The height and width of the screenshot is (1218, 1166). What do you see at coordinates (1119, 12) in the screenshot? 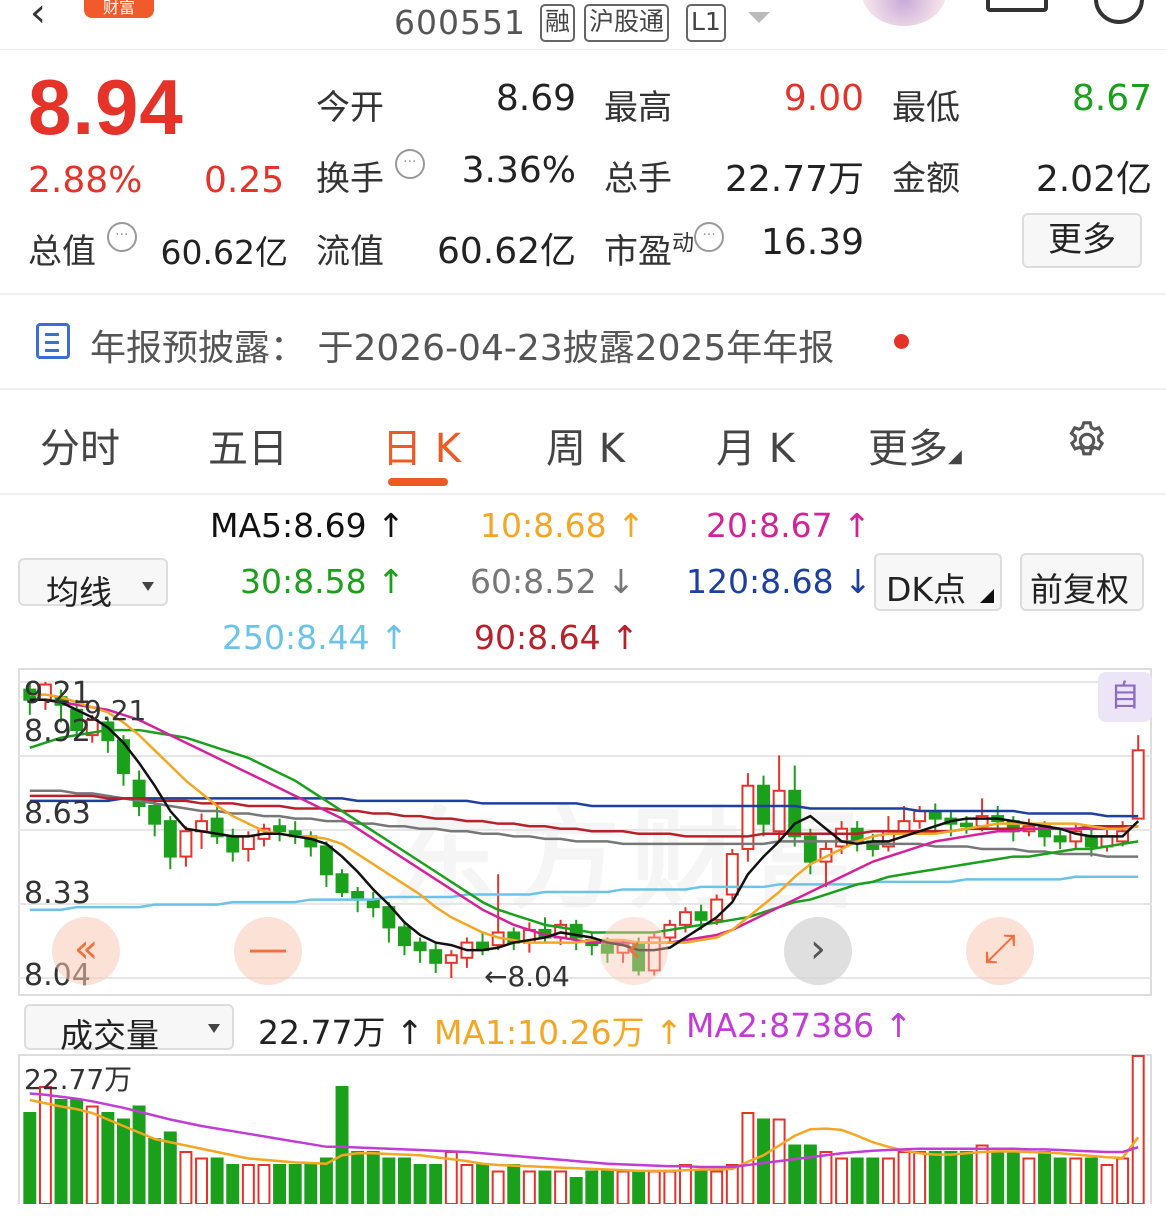
I see `search-icon` at bounding box center [1119, 12].